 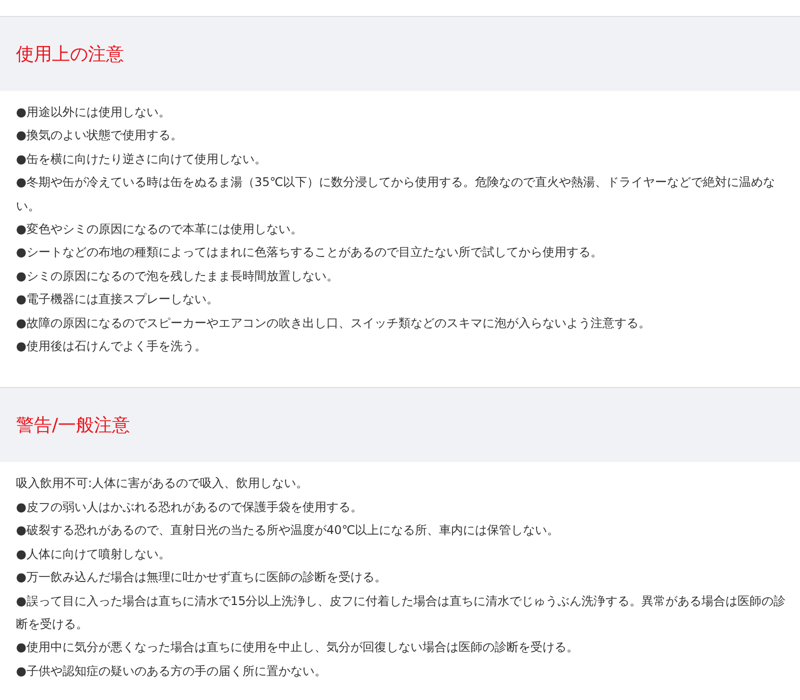 I want to click on caution-item: ●シートなどの布地の種類によってはまれに色落ちすることがあるので目立たない所で試してから使用する。, so click(x=310, y=253).